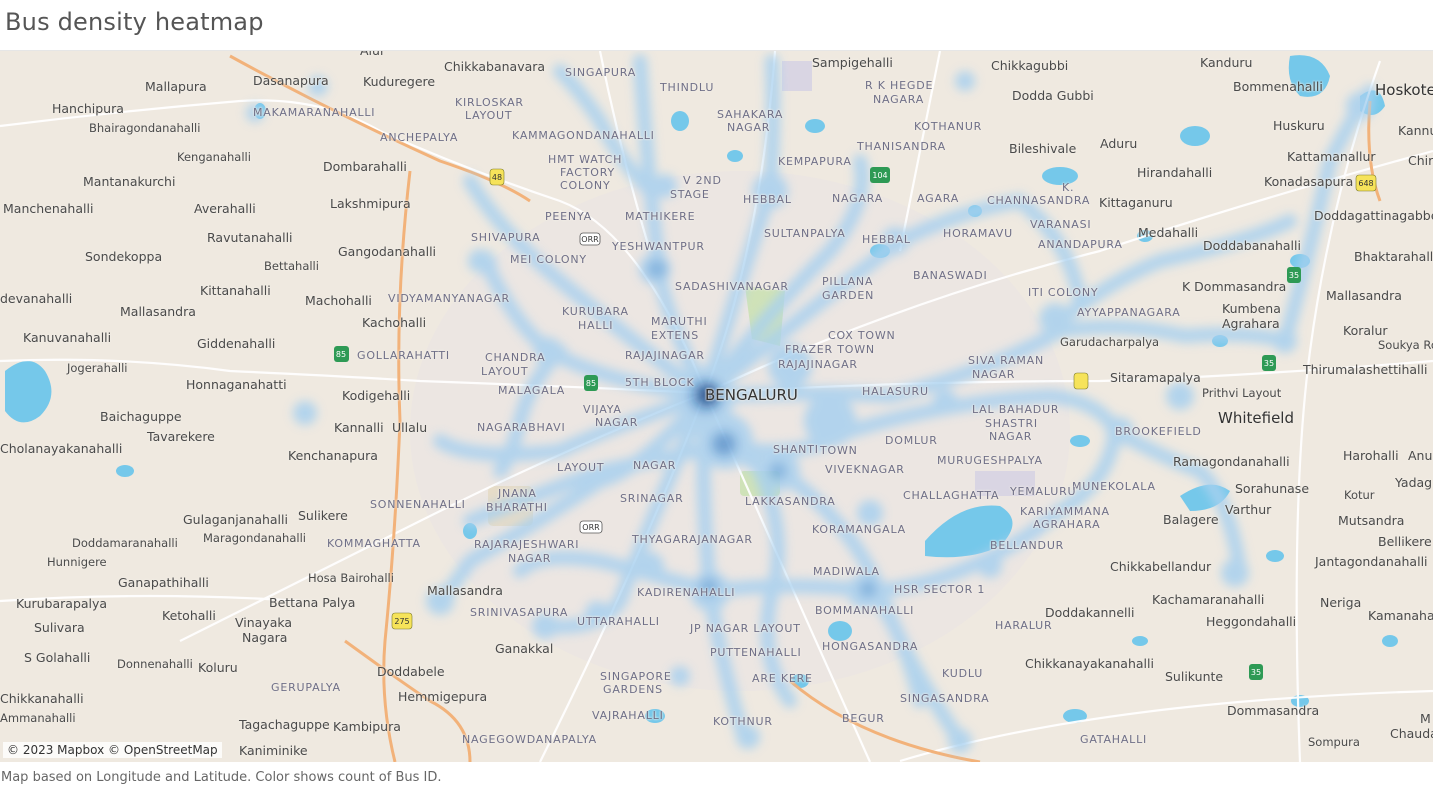  Describe the element at coordinates (59, 627) in the screenshot. I see `place-label: Sulivara` at that location.